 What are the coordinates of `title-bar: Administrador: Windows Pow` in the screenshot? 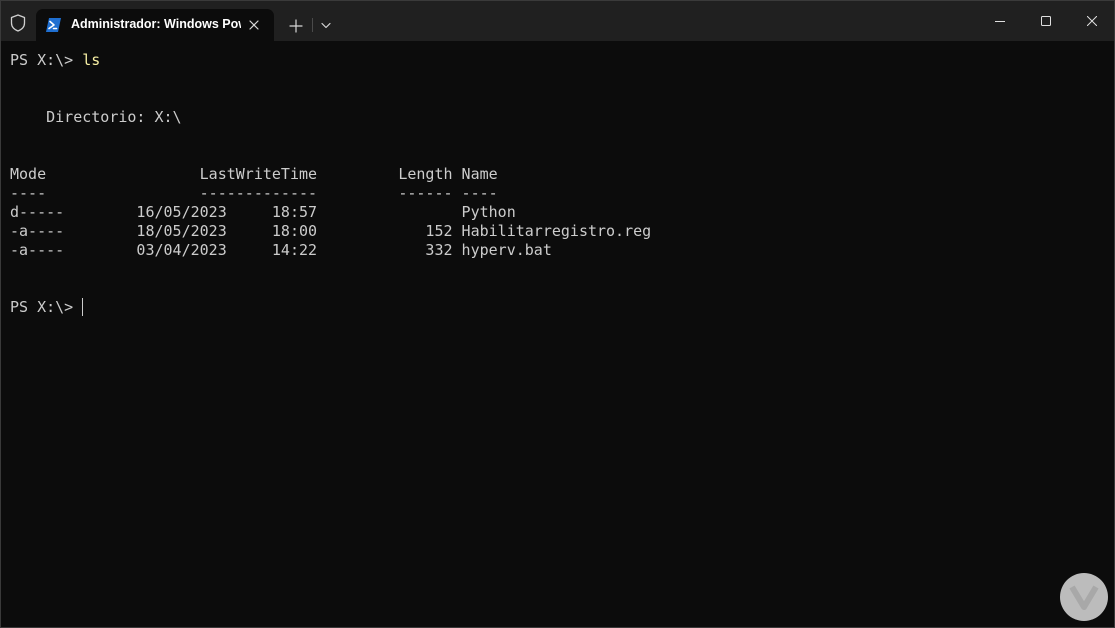 It's located at (557, 21).